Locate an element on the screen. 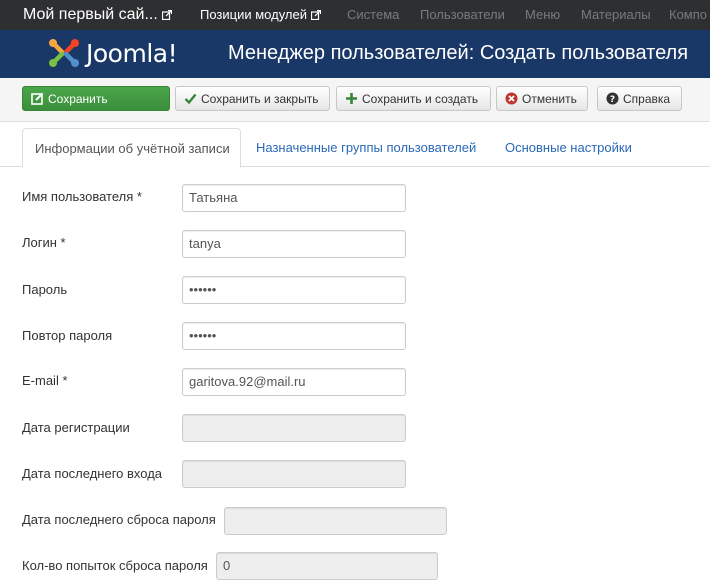 Image resolution: width=710 pixels, height=586 pixels. name-input: Татьяна is located at coordinates (294, 198).